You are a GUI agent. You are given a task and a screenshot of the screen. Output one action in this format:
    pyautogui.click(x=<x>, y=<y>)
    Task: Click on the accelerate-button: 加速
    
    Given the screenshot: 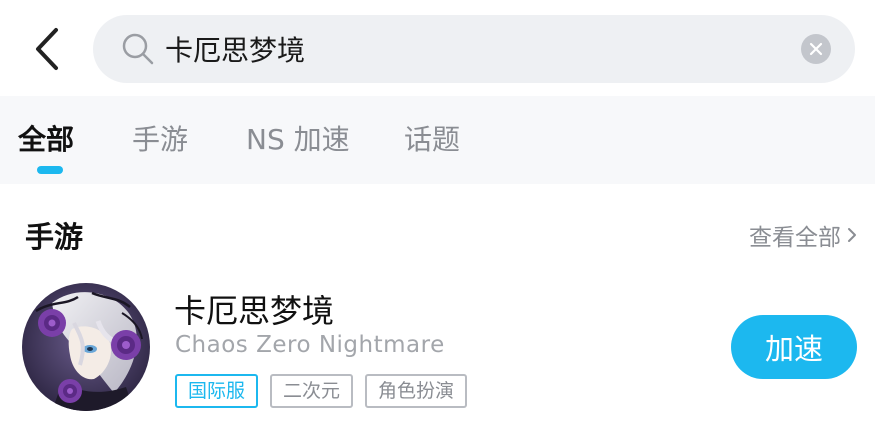 What is the action you would take?
    pyautogui.click(x=794, y=347)
    